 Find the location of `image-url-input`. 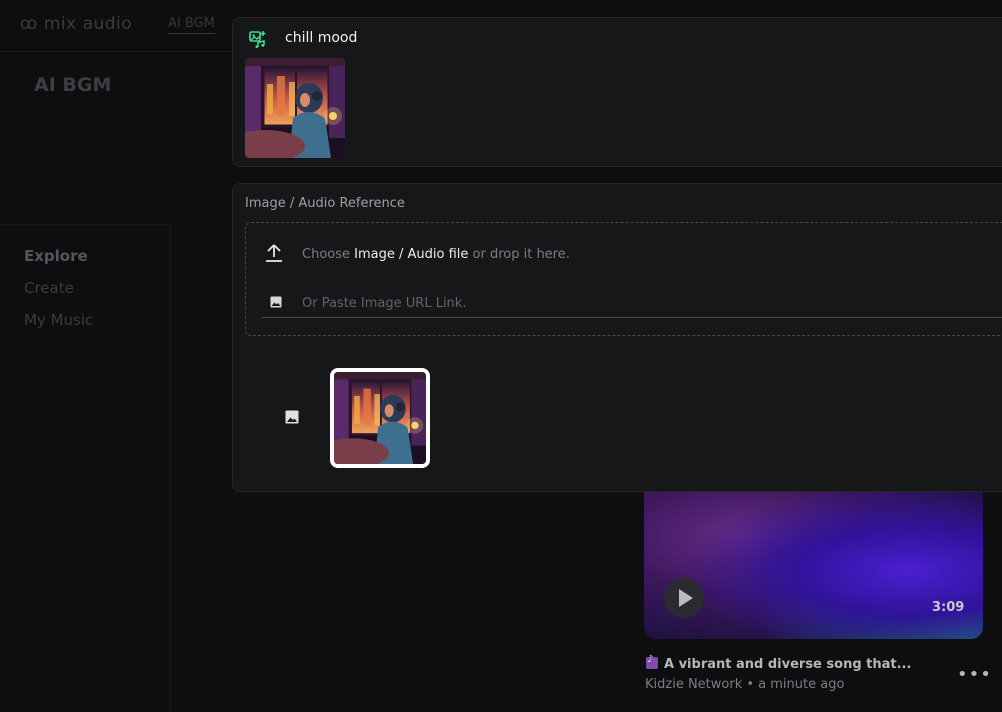

image-url-input is located at coordinates (652, 303).